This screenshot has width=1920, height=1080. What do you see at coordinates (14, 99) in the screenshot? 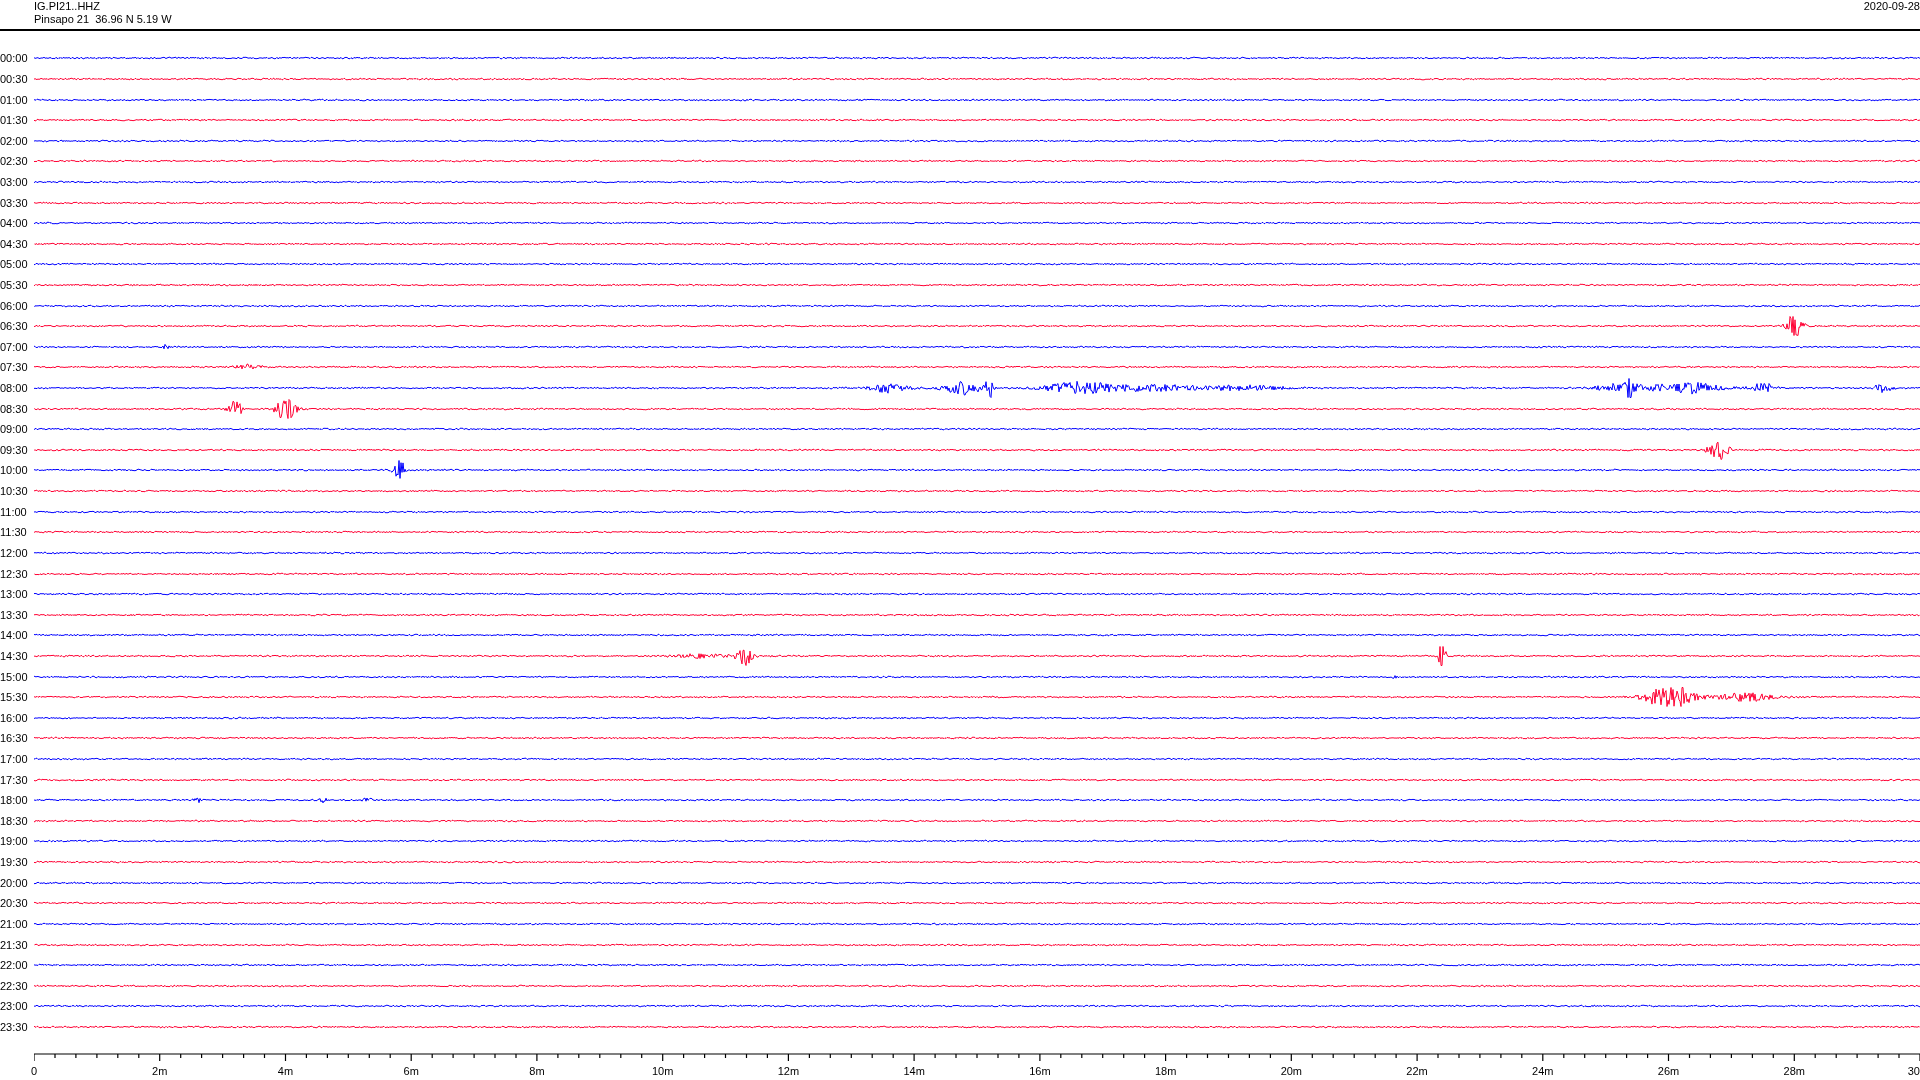
I see `time-label: 01:00` at bounding box center [14, 99].